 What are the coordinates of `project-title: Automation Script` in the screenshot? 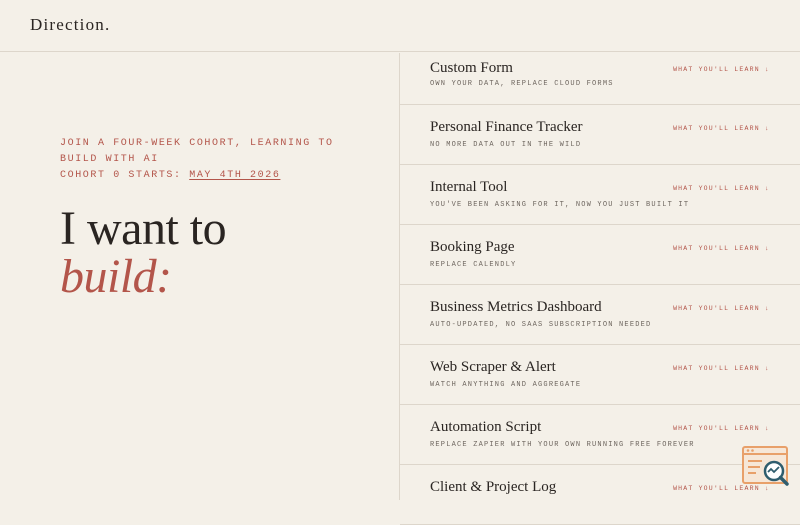 It's located at (486, 427).